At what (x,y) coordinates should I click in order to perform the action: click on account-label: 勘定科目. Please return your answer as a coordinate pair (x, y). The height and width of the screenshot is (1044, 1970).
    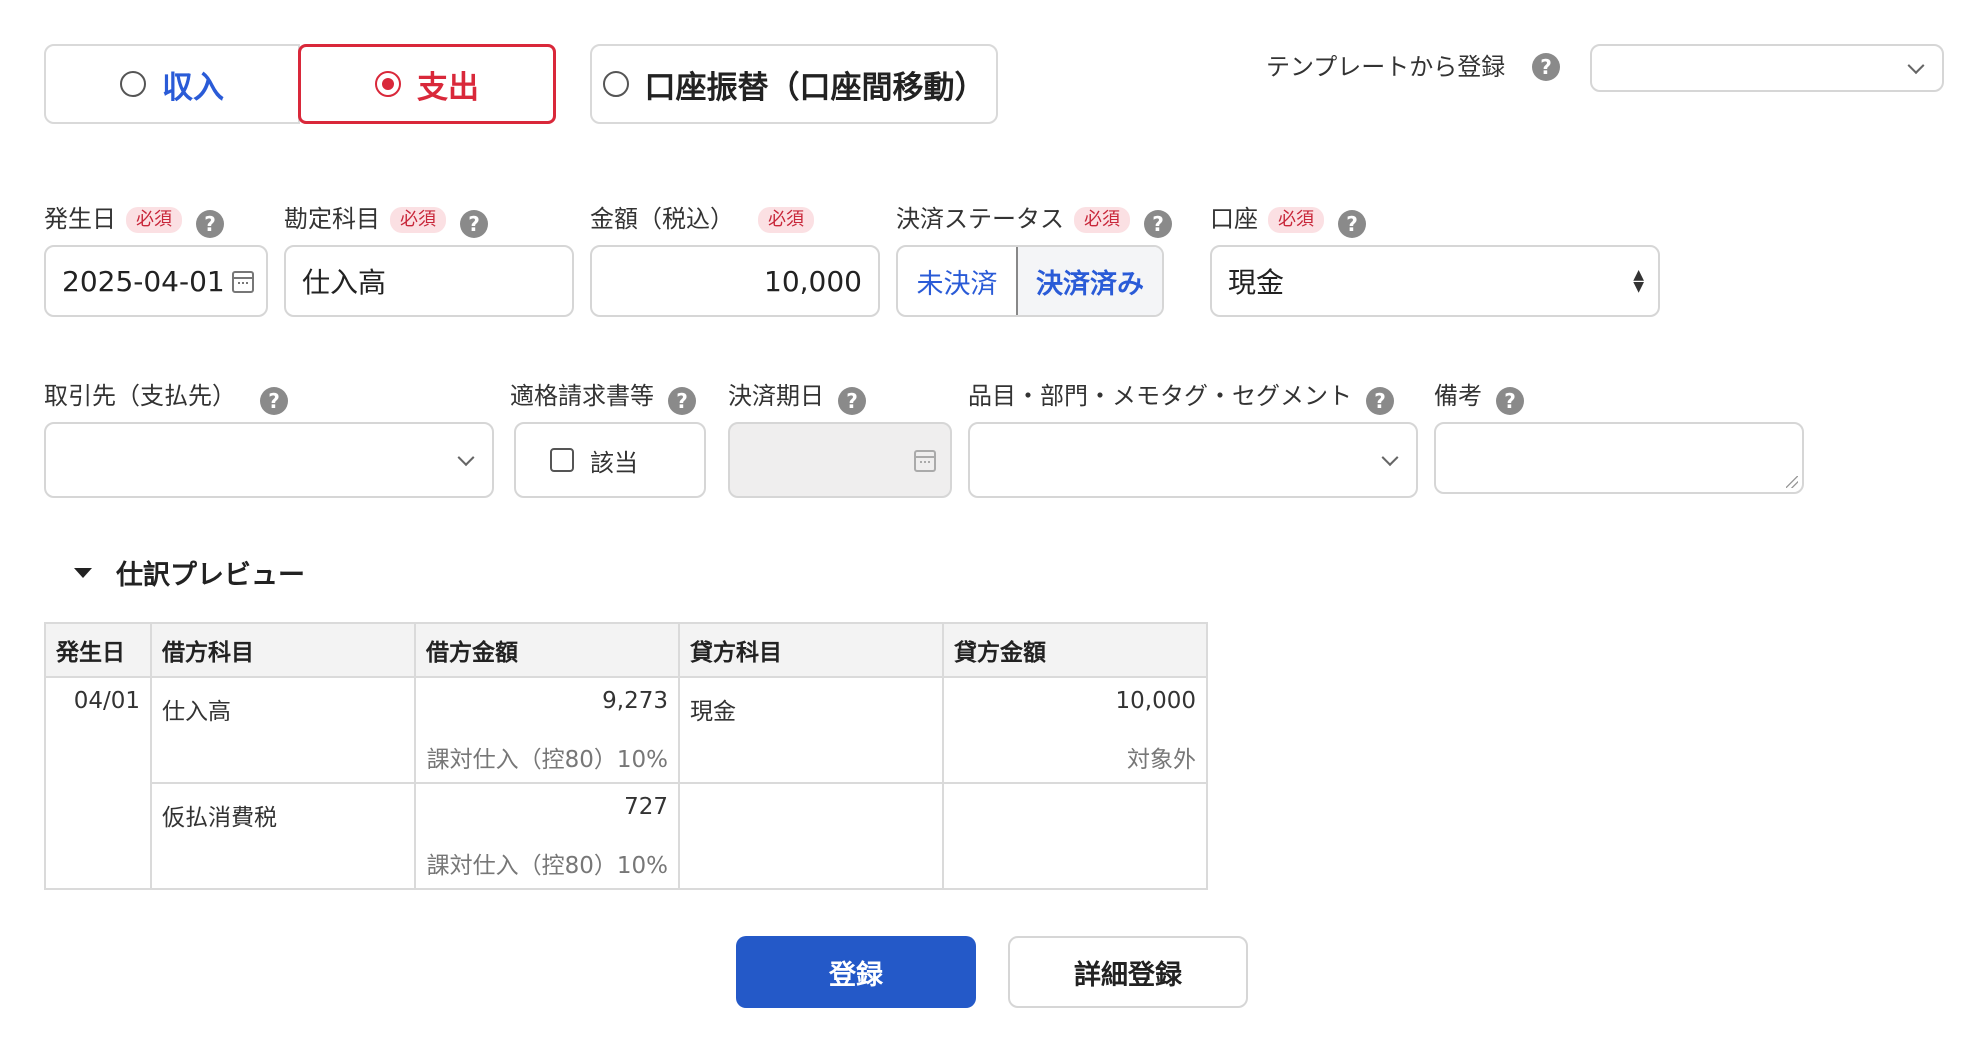
    Looking at the image, I should click on (332, 219).